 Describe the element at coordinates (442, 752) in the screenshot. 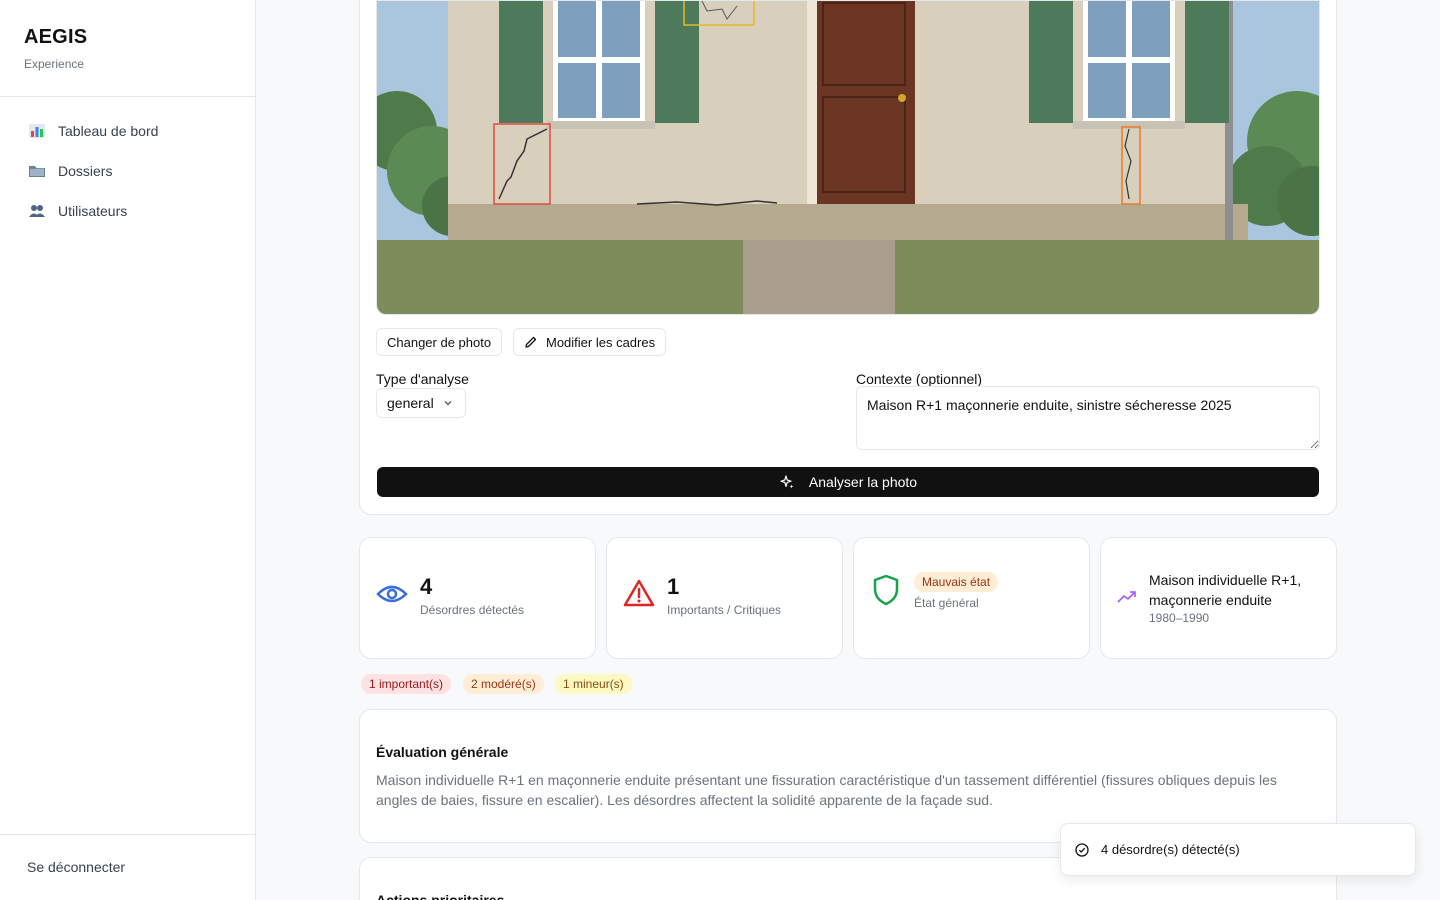

I see `evaluation-title: Évaluation générale` at that location.